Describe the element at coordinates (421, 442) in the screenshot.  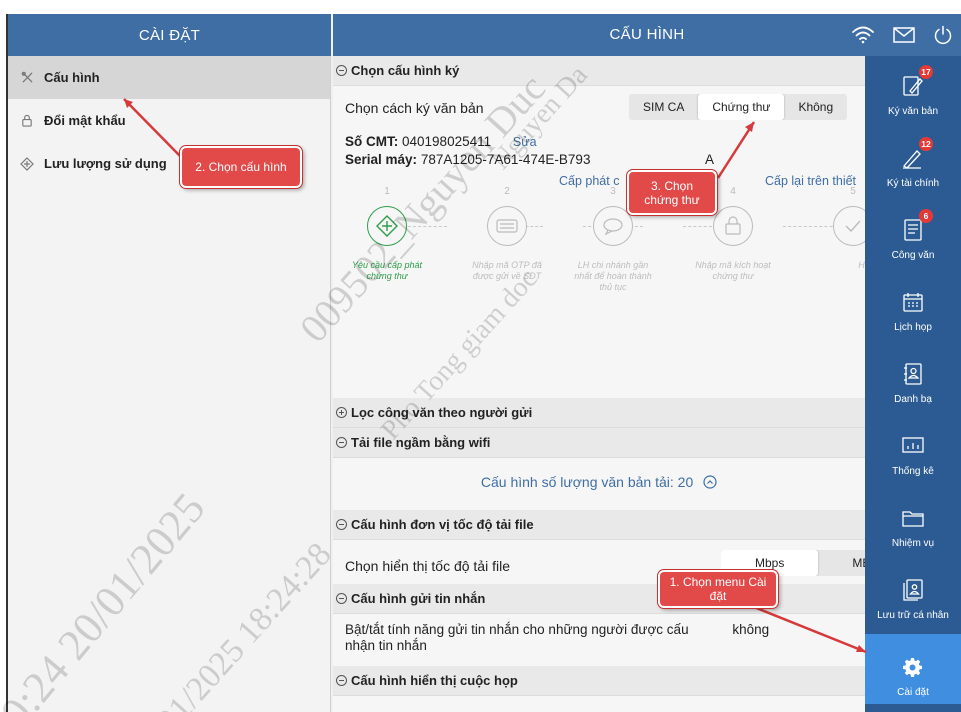
I see `section-title: Tải file ngầm bằng wifi` at that location.